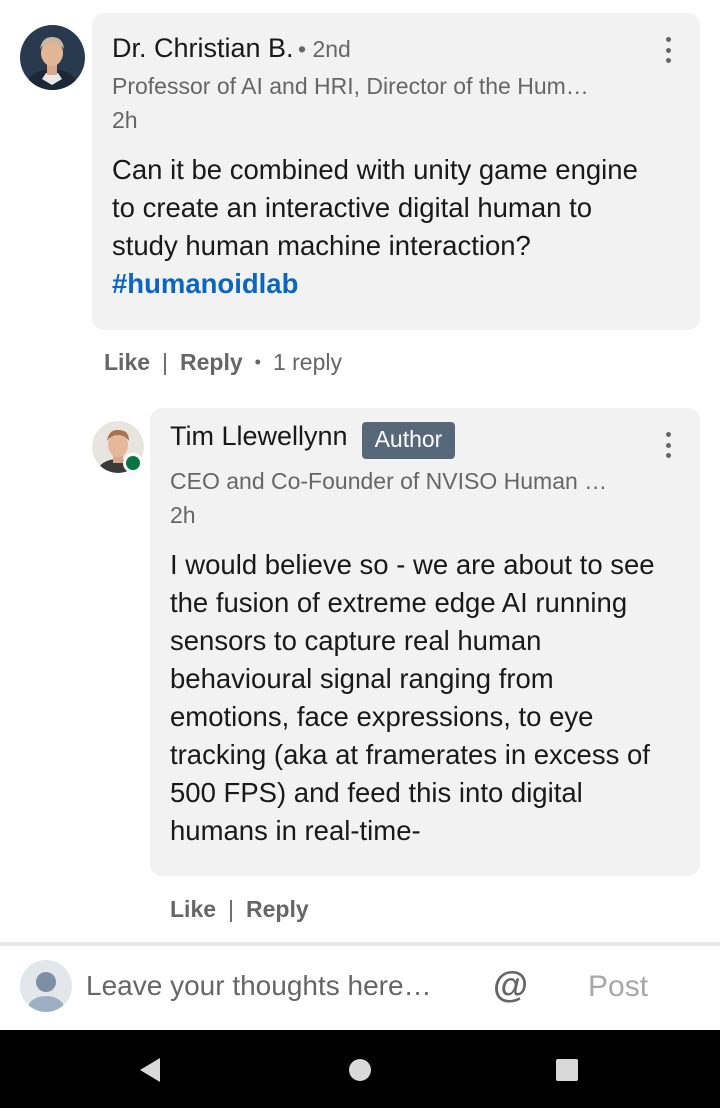 This screenshot has height=1108, width=720. What do you see at coordinates (205, 283) in the screenshot?
I see `hashtag-link: #humanoidlab` at bounding box center [205, 283].